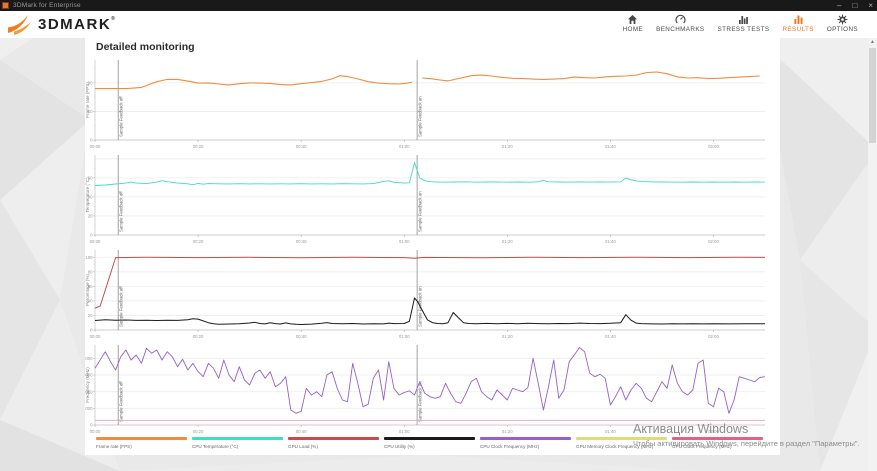 The image size is (877, 471). I want to click on logo-text: 3DMARK®, so click(77, 24).